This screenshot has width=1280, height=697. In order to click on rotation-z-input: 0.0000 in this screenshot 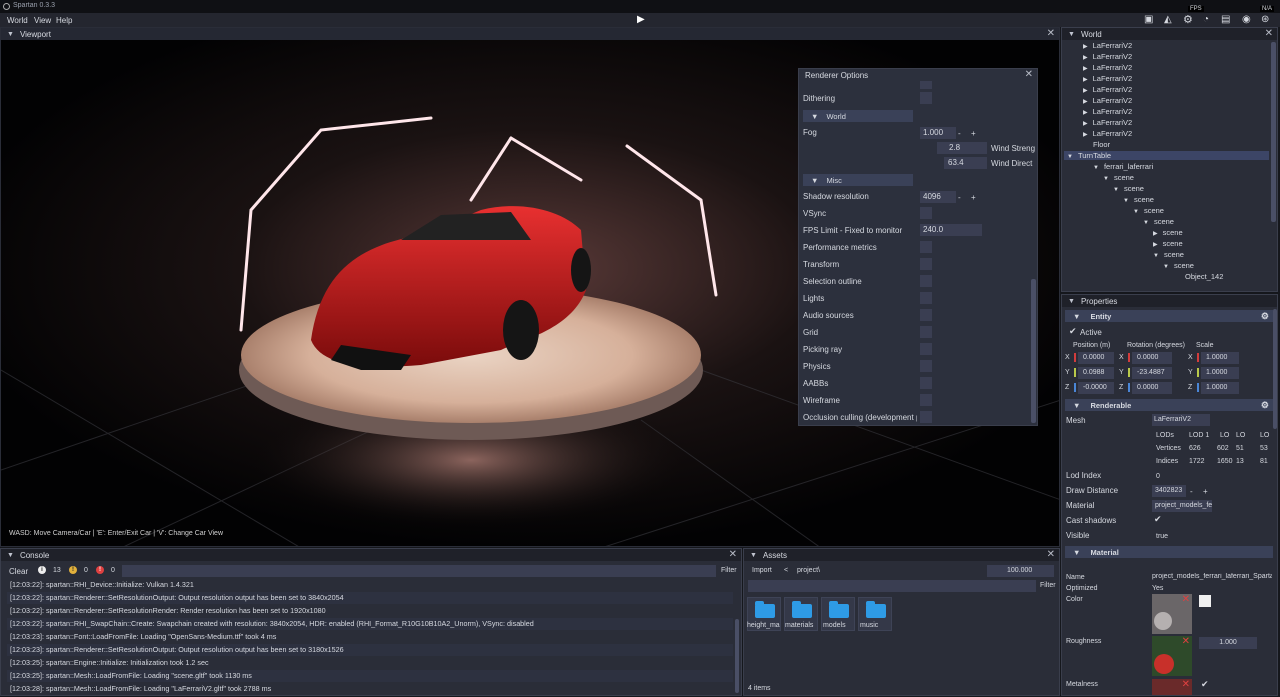, I will do `click(1152, 388)`.